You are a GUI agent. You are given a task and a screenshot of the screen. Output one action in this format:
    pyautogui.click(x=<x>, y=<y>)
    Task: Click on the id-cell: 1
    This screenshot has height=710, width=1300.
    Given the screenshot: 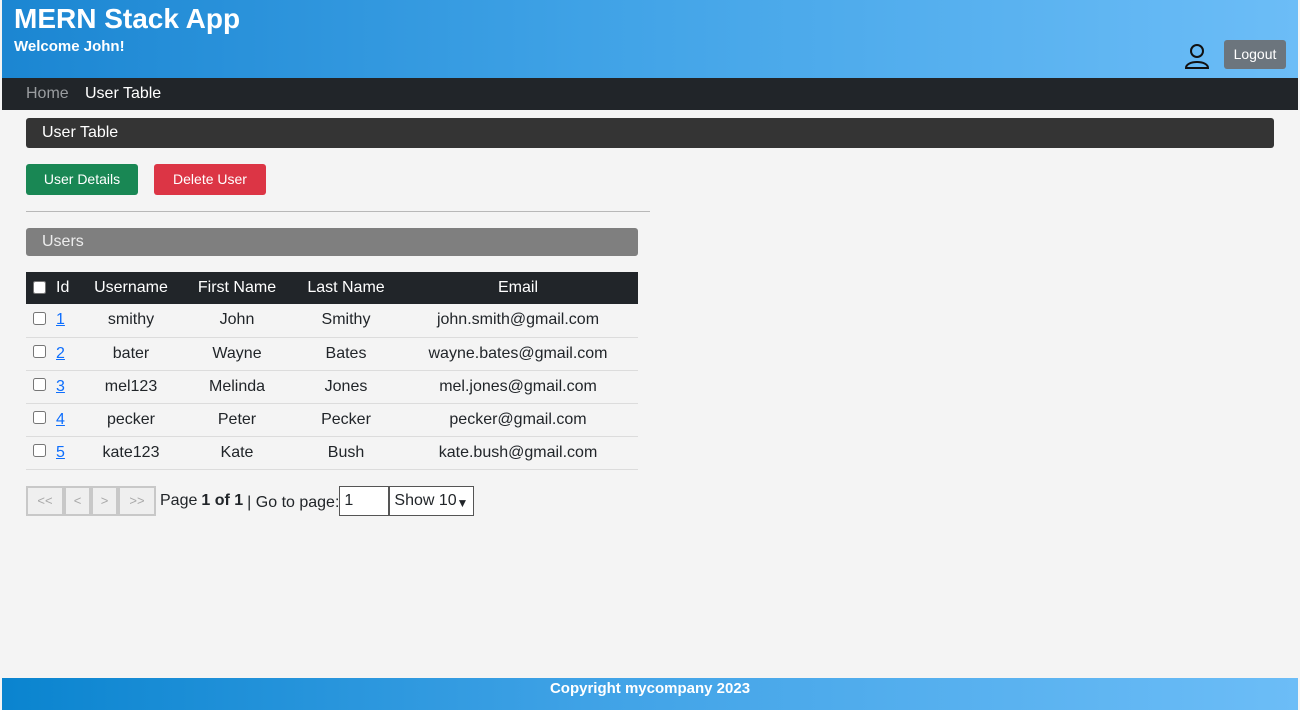 What is the action you would take?
    pyautogui.click(x=67, y=321)
    